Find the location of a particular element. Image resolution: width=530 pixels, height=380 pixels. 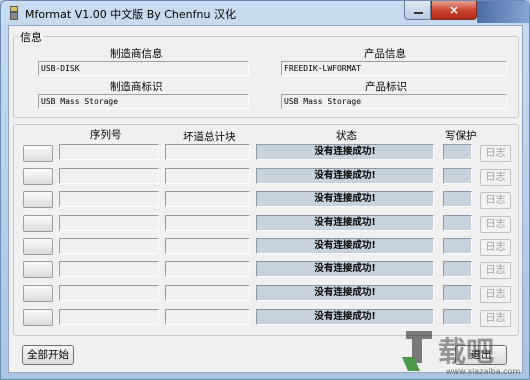

manufacturer-info-field: USB-DISK is located at coordinates (143, 68).